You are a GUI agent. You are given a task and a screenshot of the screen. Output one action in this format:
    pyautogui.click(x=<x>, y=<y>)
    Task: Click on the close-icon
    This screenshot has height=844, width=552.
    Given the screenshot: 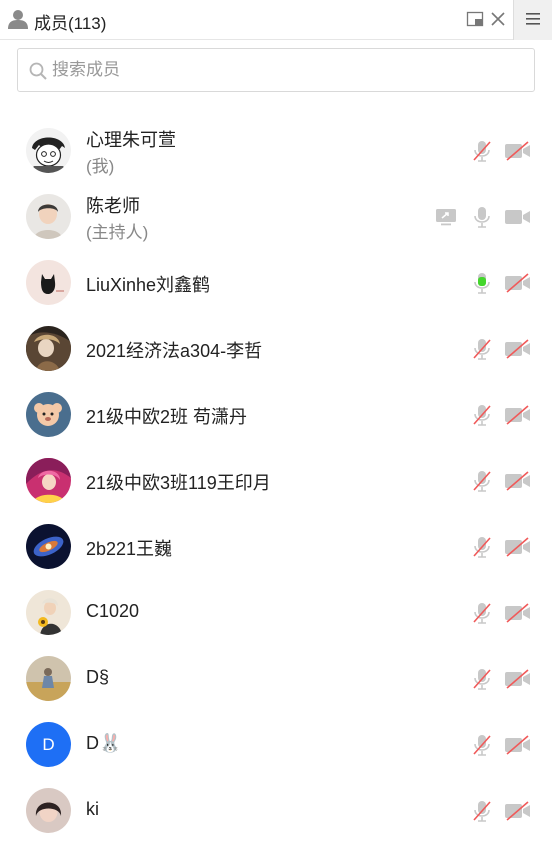 What is the action you would take?
    pyautogui.click(x=498, y=19)
    